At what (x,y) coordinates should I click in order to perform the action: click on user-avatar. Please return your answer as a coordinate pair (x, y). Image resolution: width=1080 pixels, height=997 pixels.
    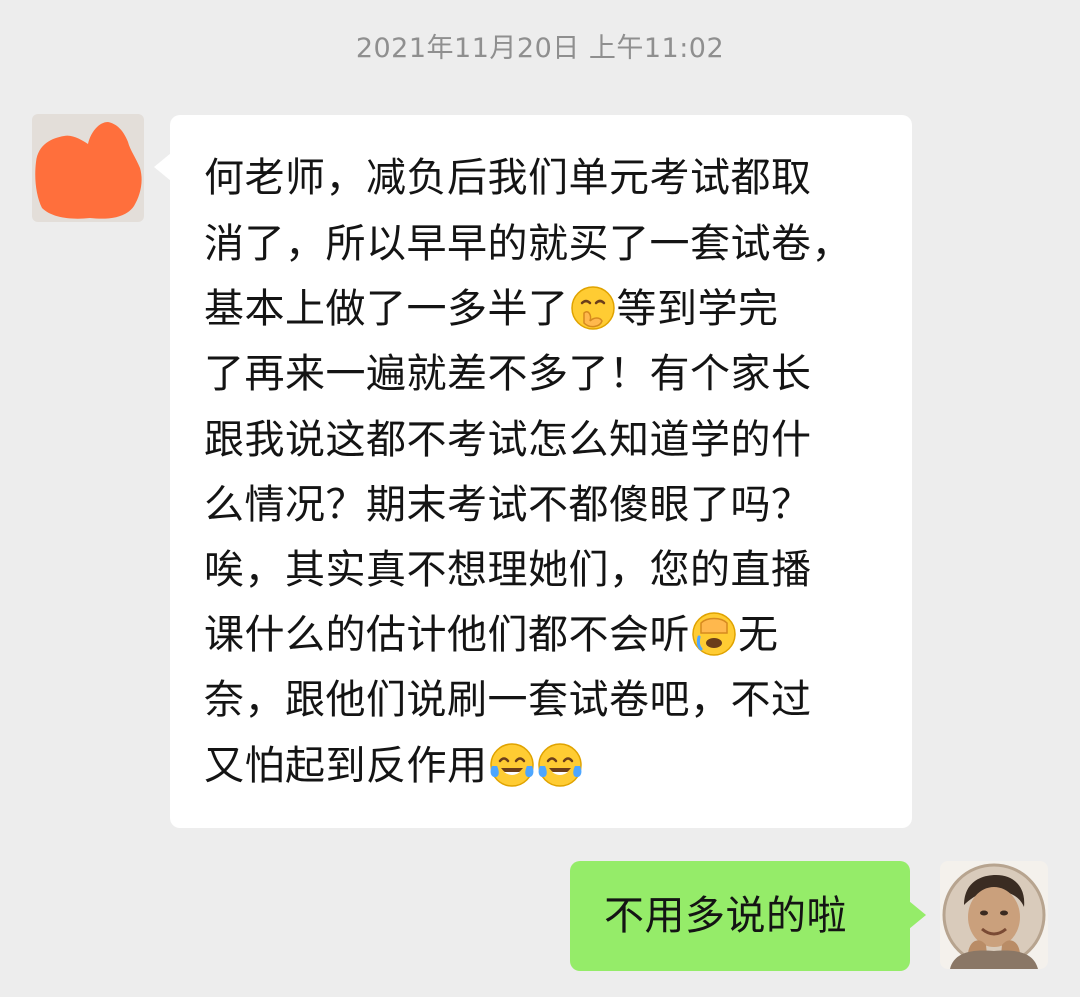
    Looking at the image, I should click on (994, 915).